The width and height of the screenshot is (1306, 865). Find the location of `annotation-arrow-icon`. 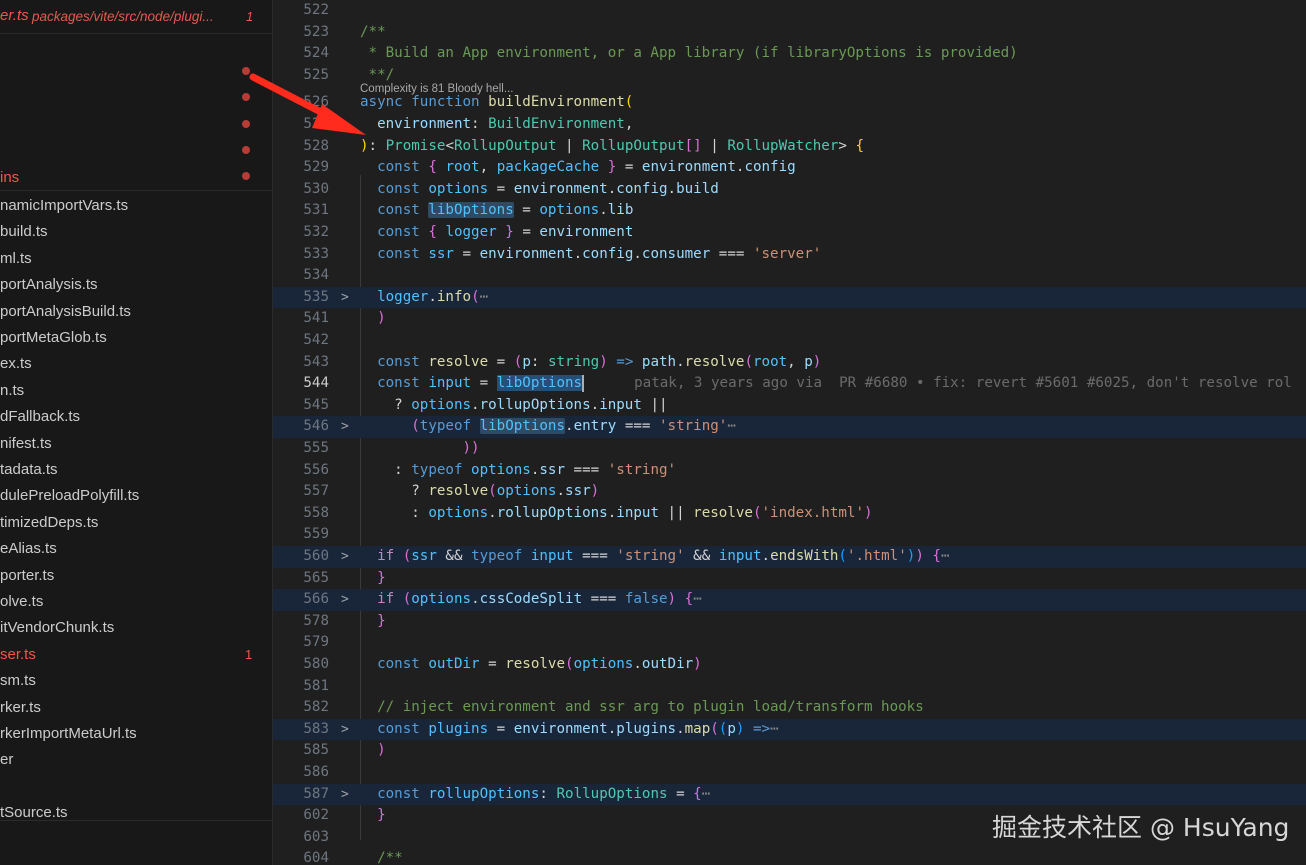

annotation-arrow-icon is located at coordinates (307, 104).